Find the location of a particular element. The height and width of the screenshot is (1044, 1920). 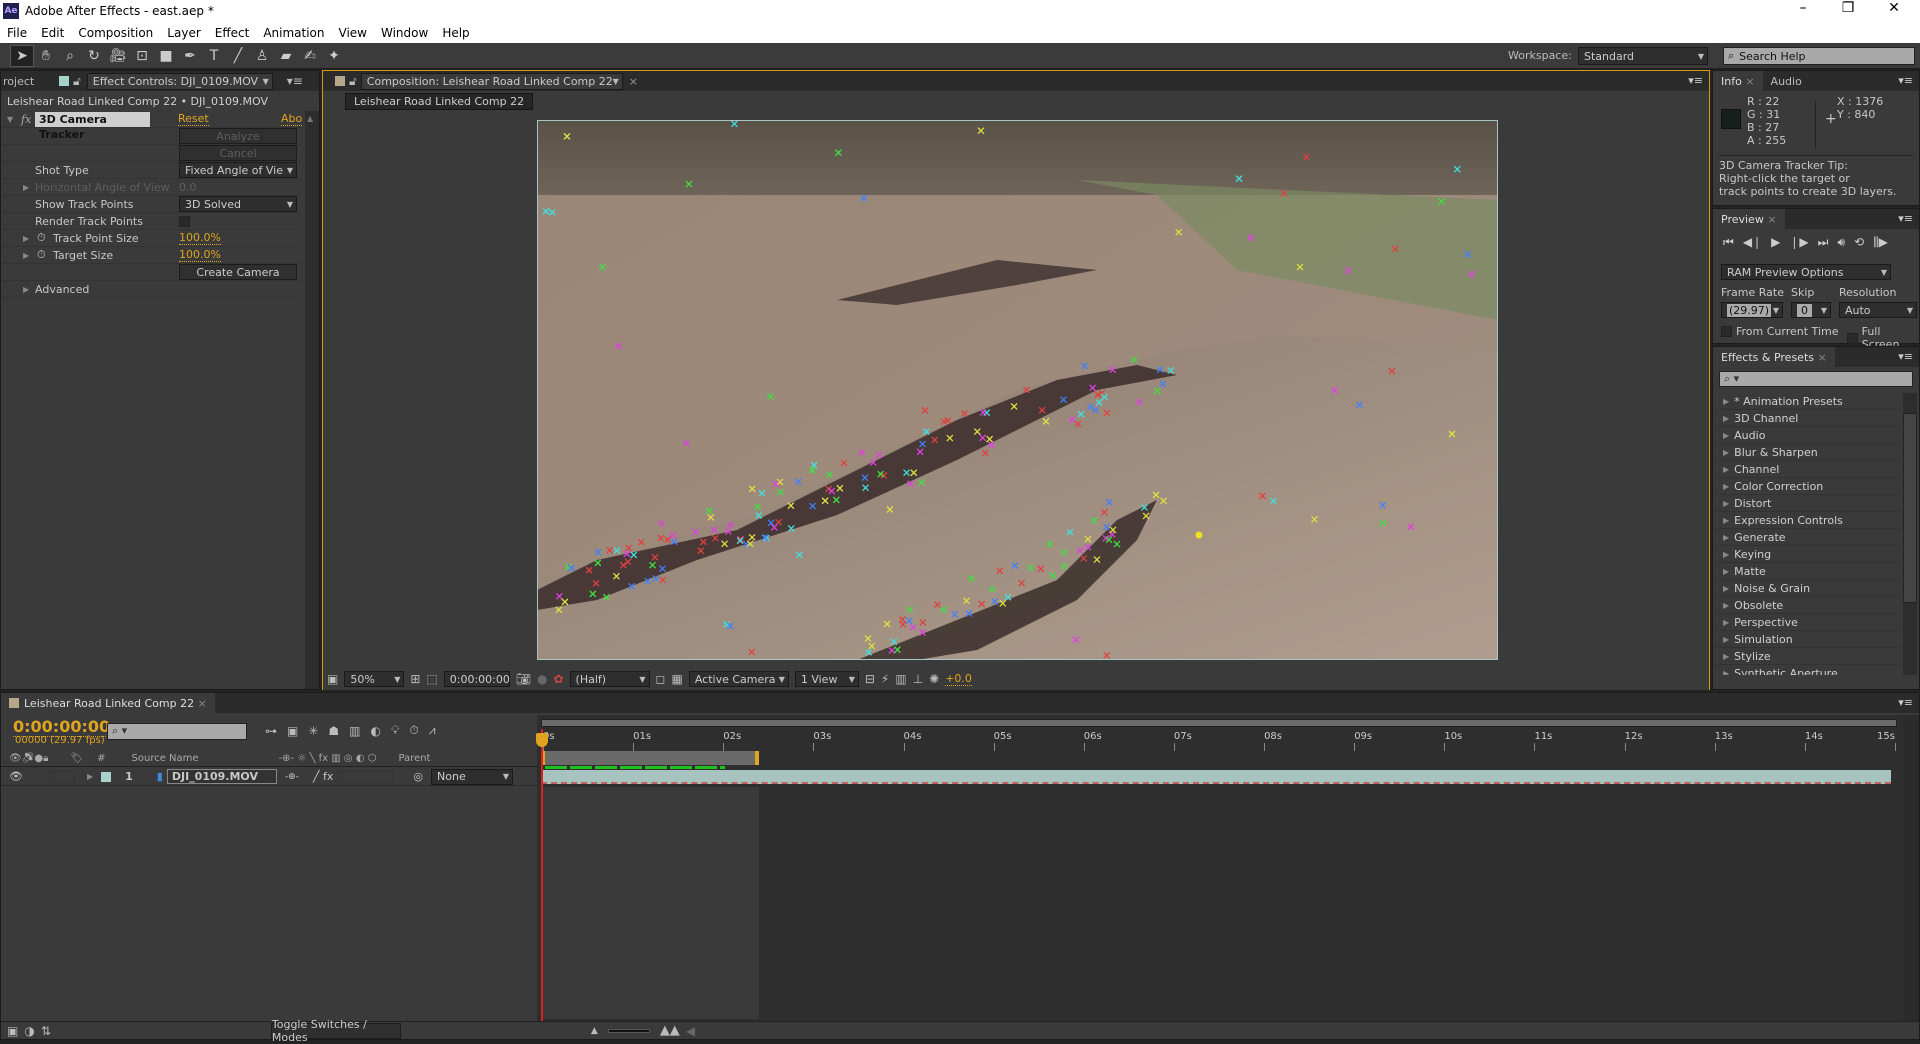

parent-dropdown: None ▼ is located at coordinates (472, 776).